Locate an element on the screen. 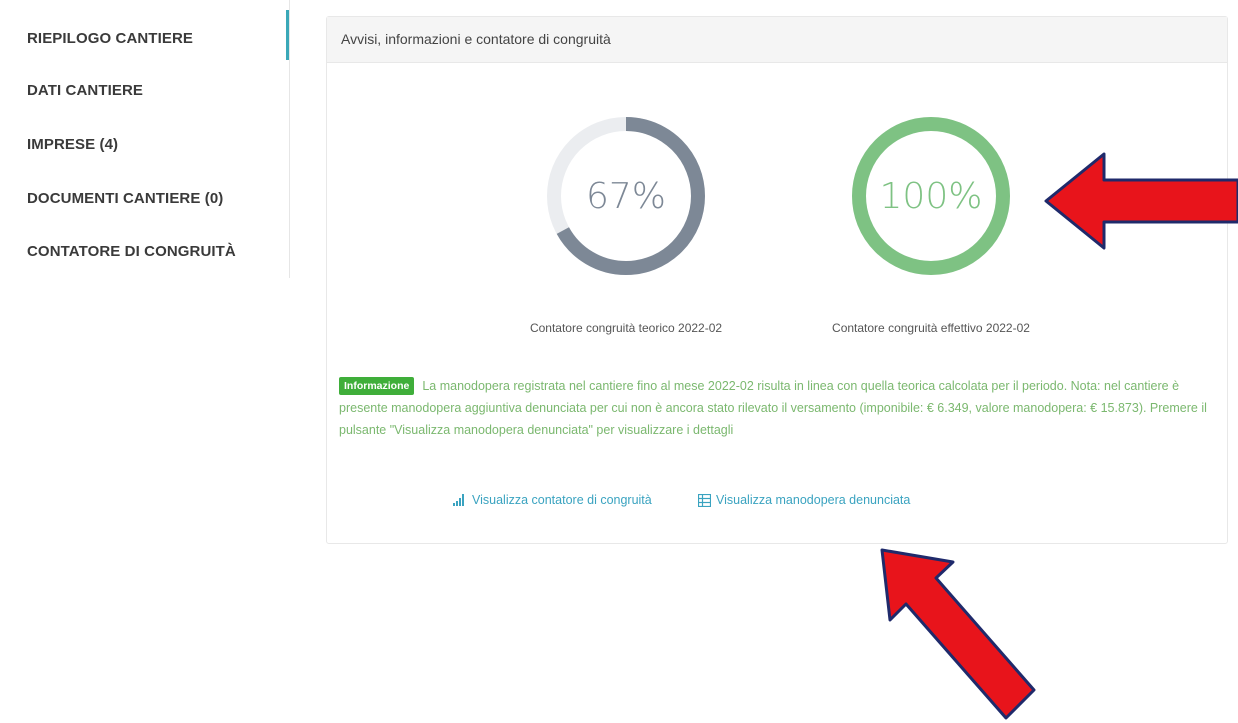  sidebar-item-riepilogo-cantiere: RIEPILOGO CANTIERE is located at coordinates (110, 38).